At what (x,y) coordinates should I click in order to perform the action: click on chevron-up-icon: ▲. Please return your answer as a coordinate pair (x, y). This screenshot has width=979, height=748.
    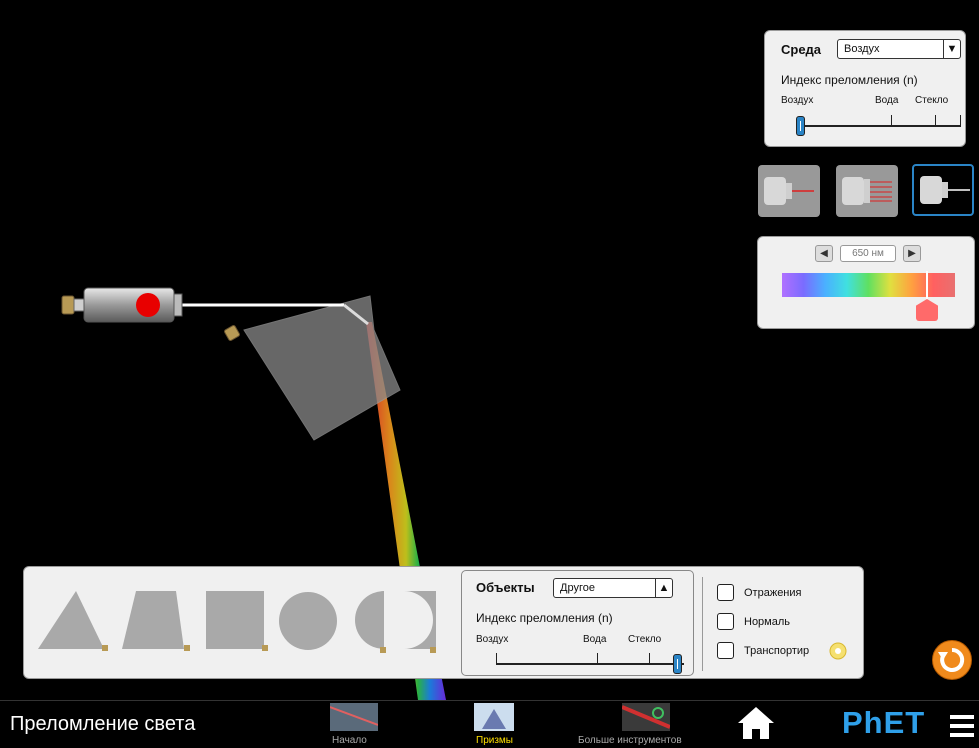
    Looking at the image, I should click on (663, 588).